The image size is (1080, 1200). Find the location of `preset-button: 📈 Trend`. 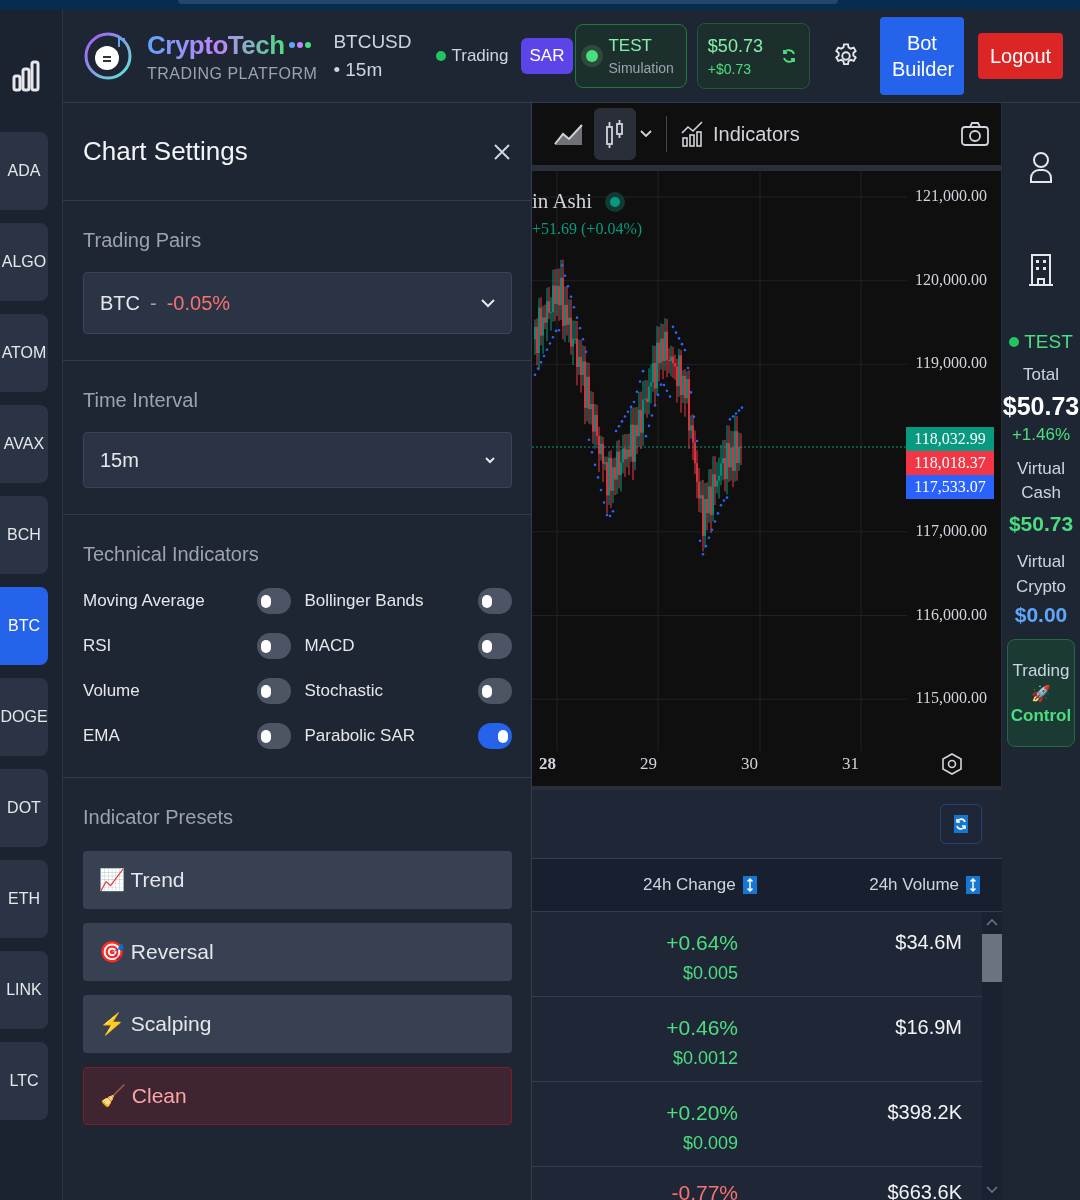

preset-button: 📈 Trend is located at coordinates (297, 880).